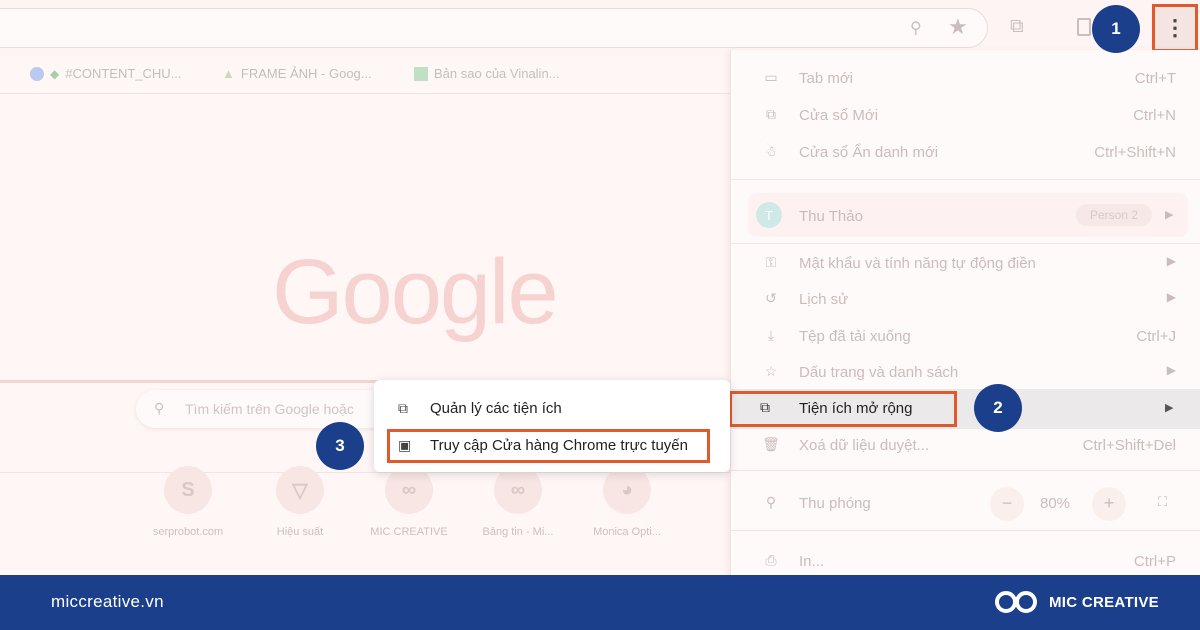  I want to click on search-icon: ⚲, so click(159, 408).